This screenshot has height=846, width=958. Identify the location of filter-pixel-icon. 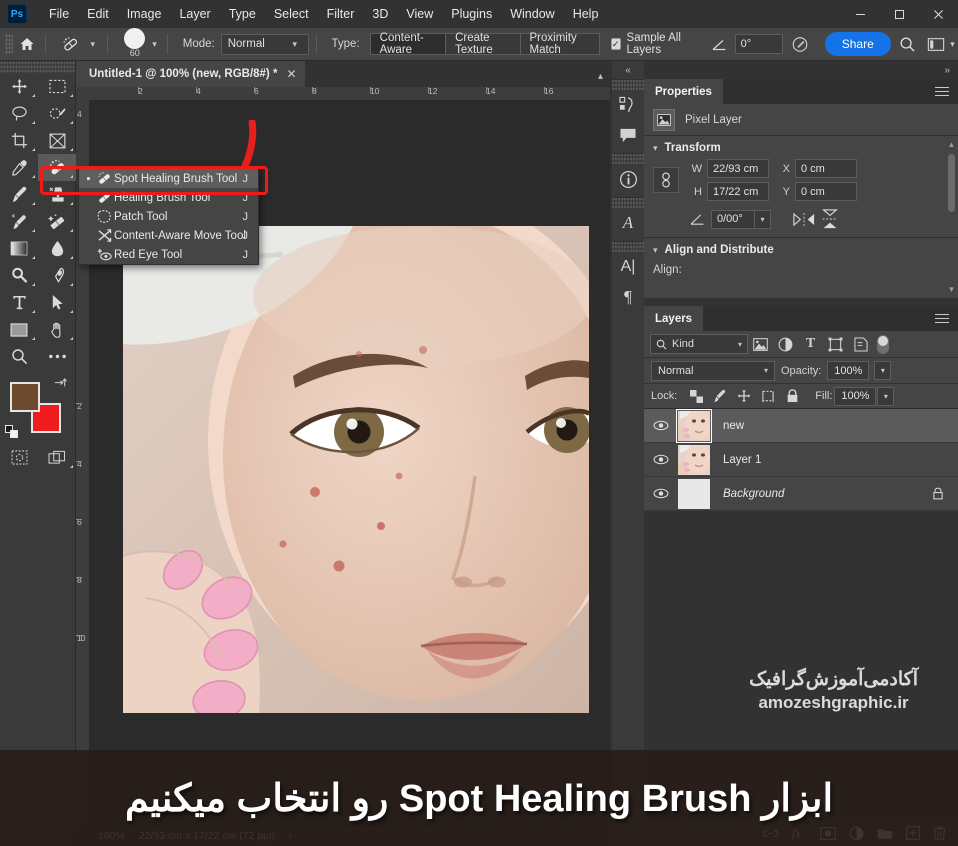
(760, 344).